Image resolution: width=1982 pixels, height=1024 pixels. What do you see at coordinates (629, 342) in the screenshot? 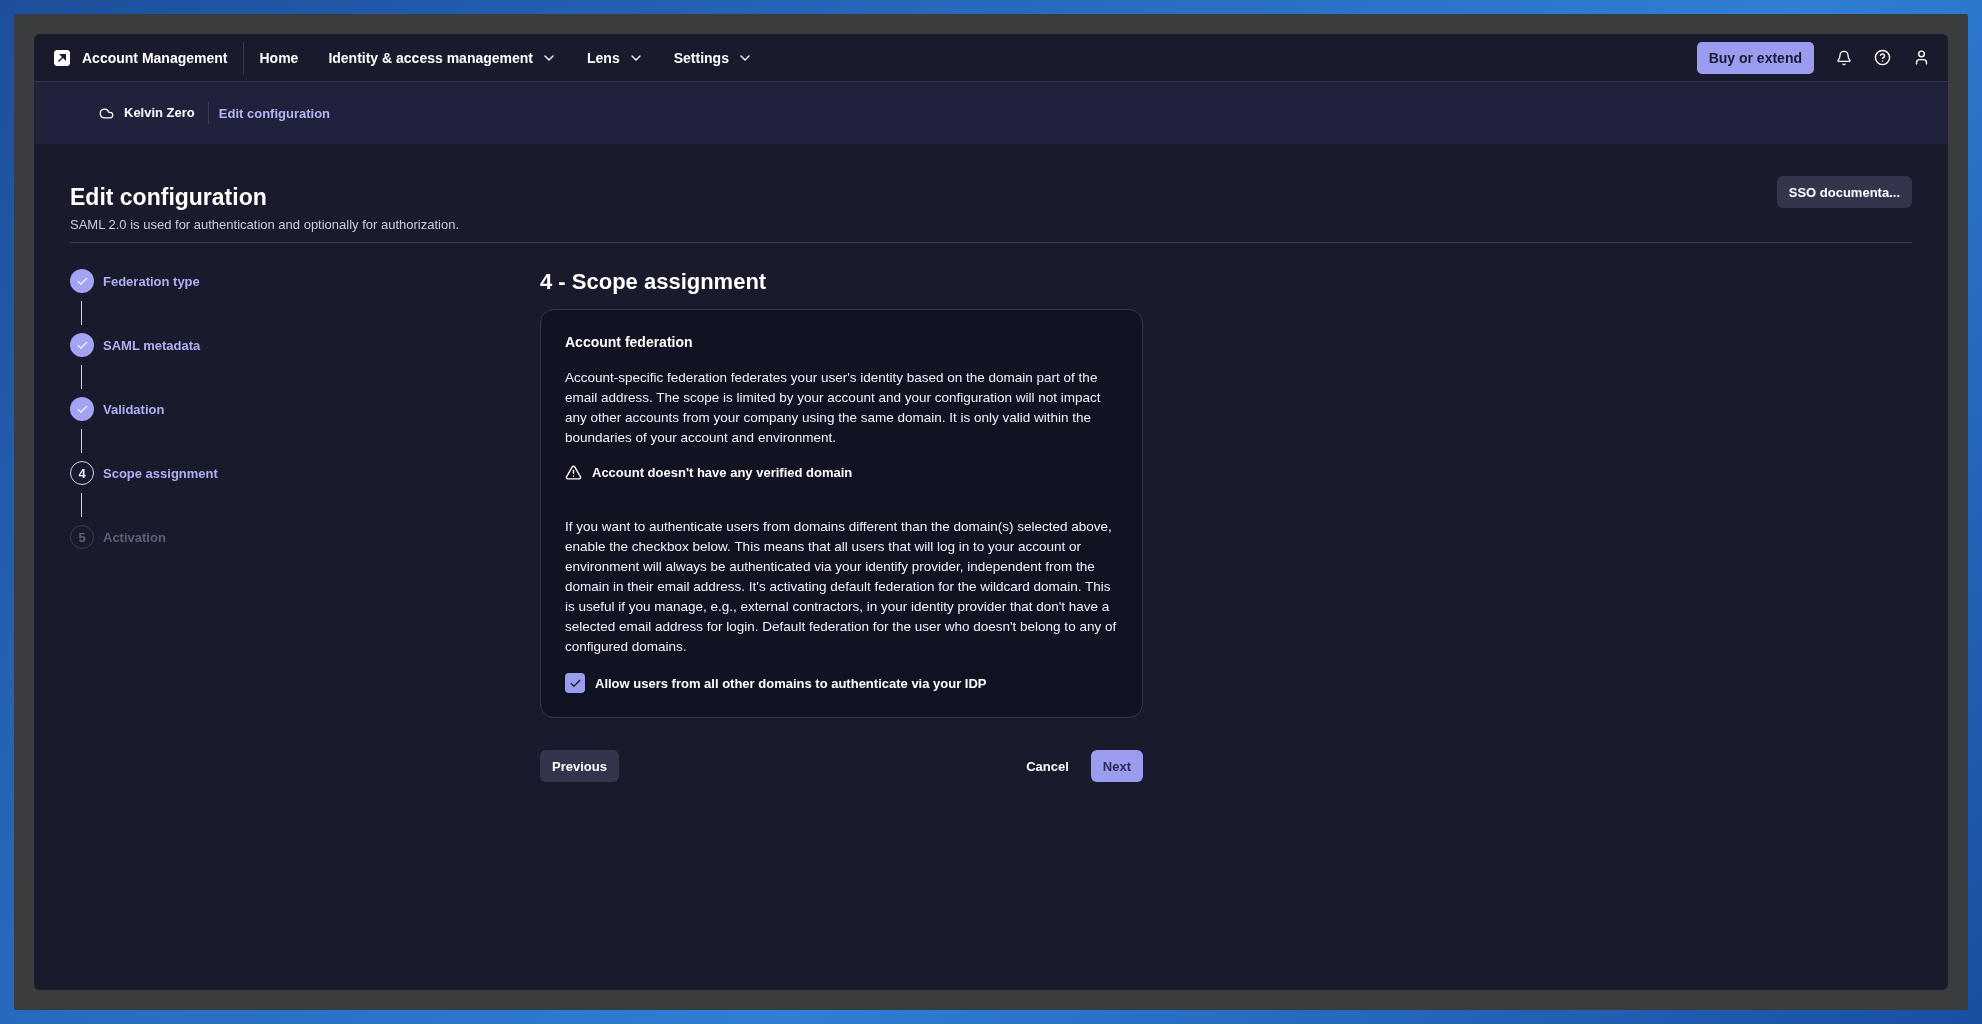
I see `card-title: Account federation` at bounding box center [629, 342].